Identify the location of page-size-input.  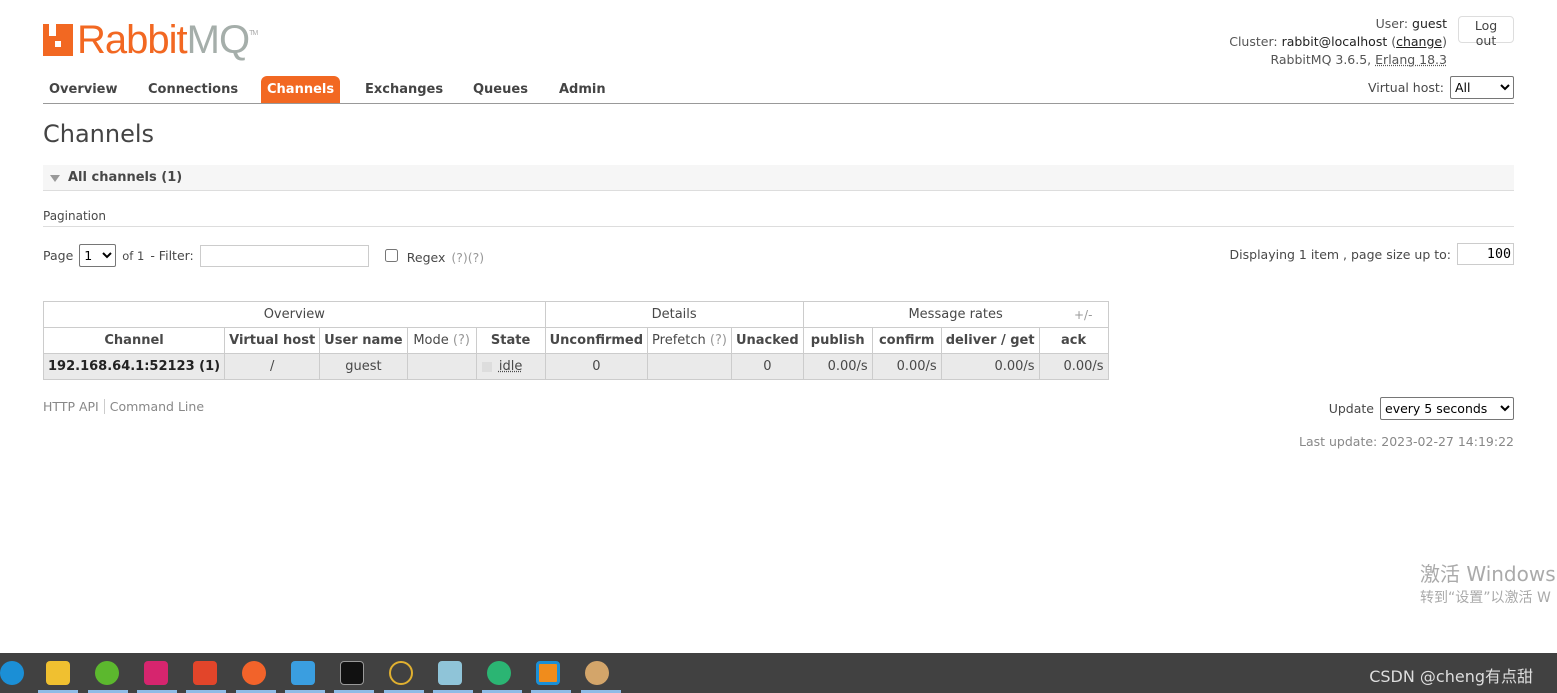
(1485, 254).